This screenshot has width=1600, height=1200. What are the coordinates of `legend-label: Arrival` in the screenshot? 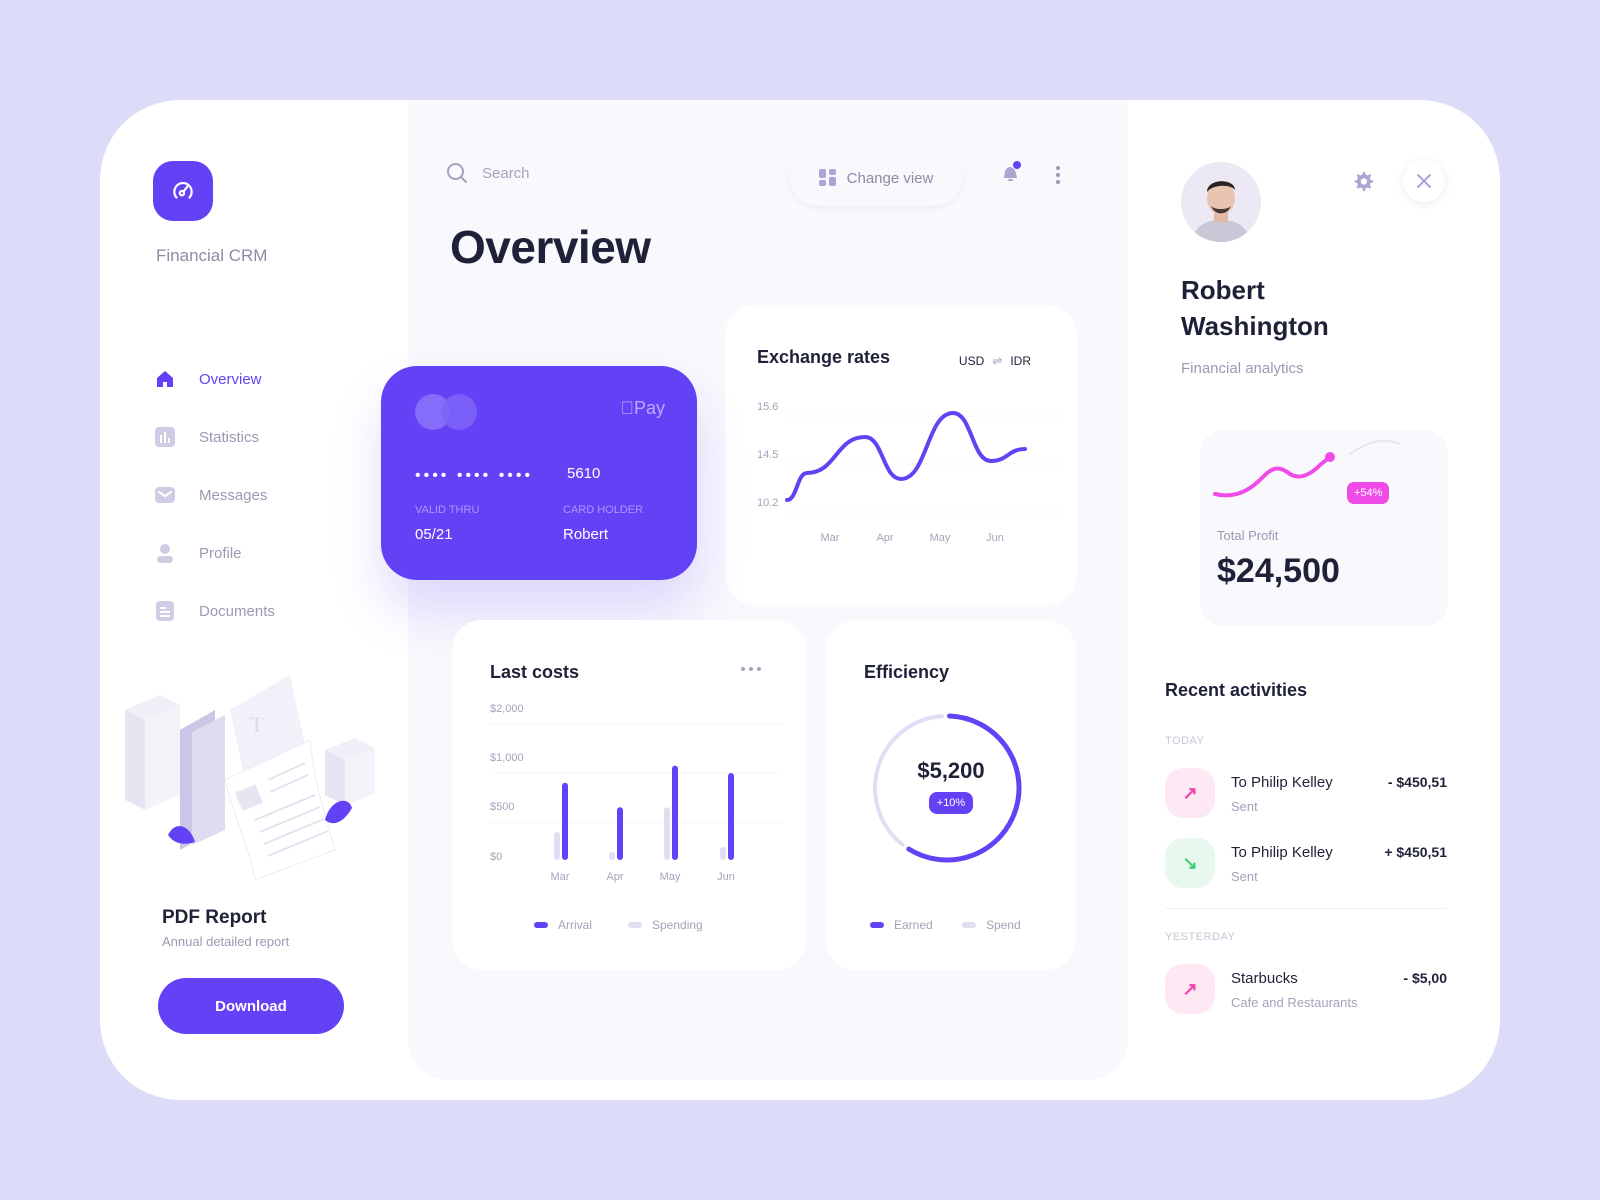 It's located at (575, 925).